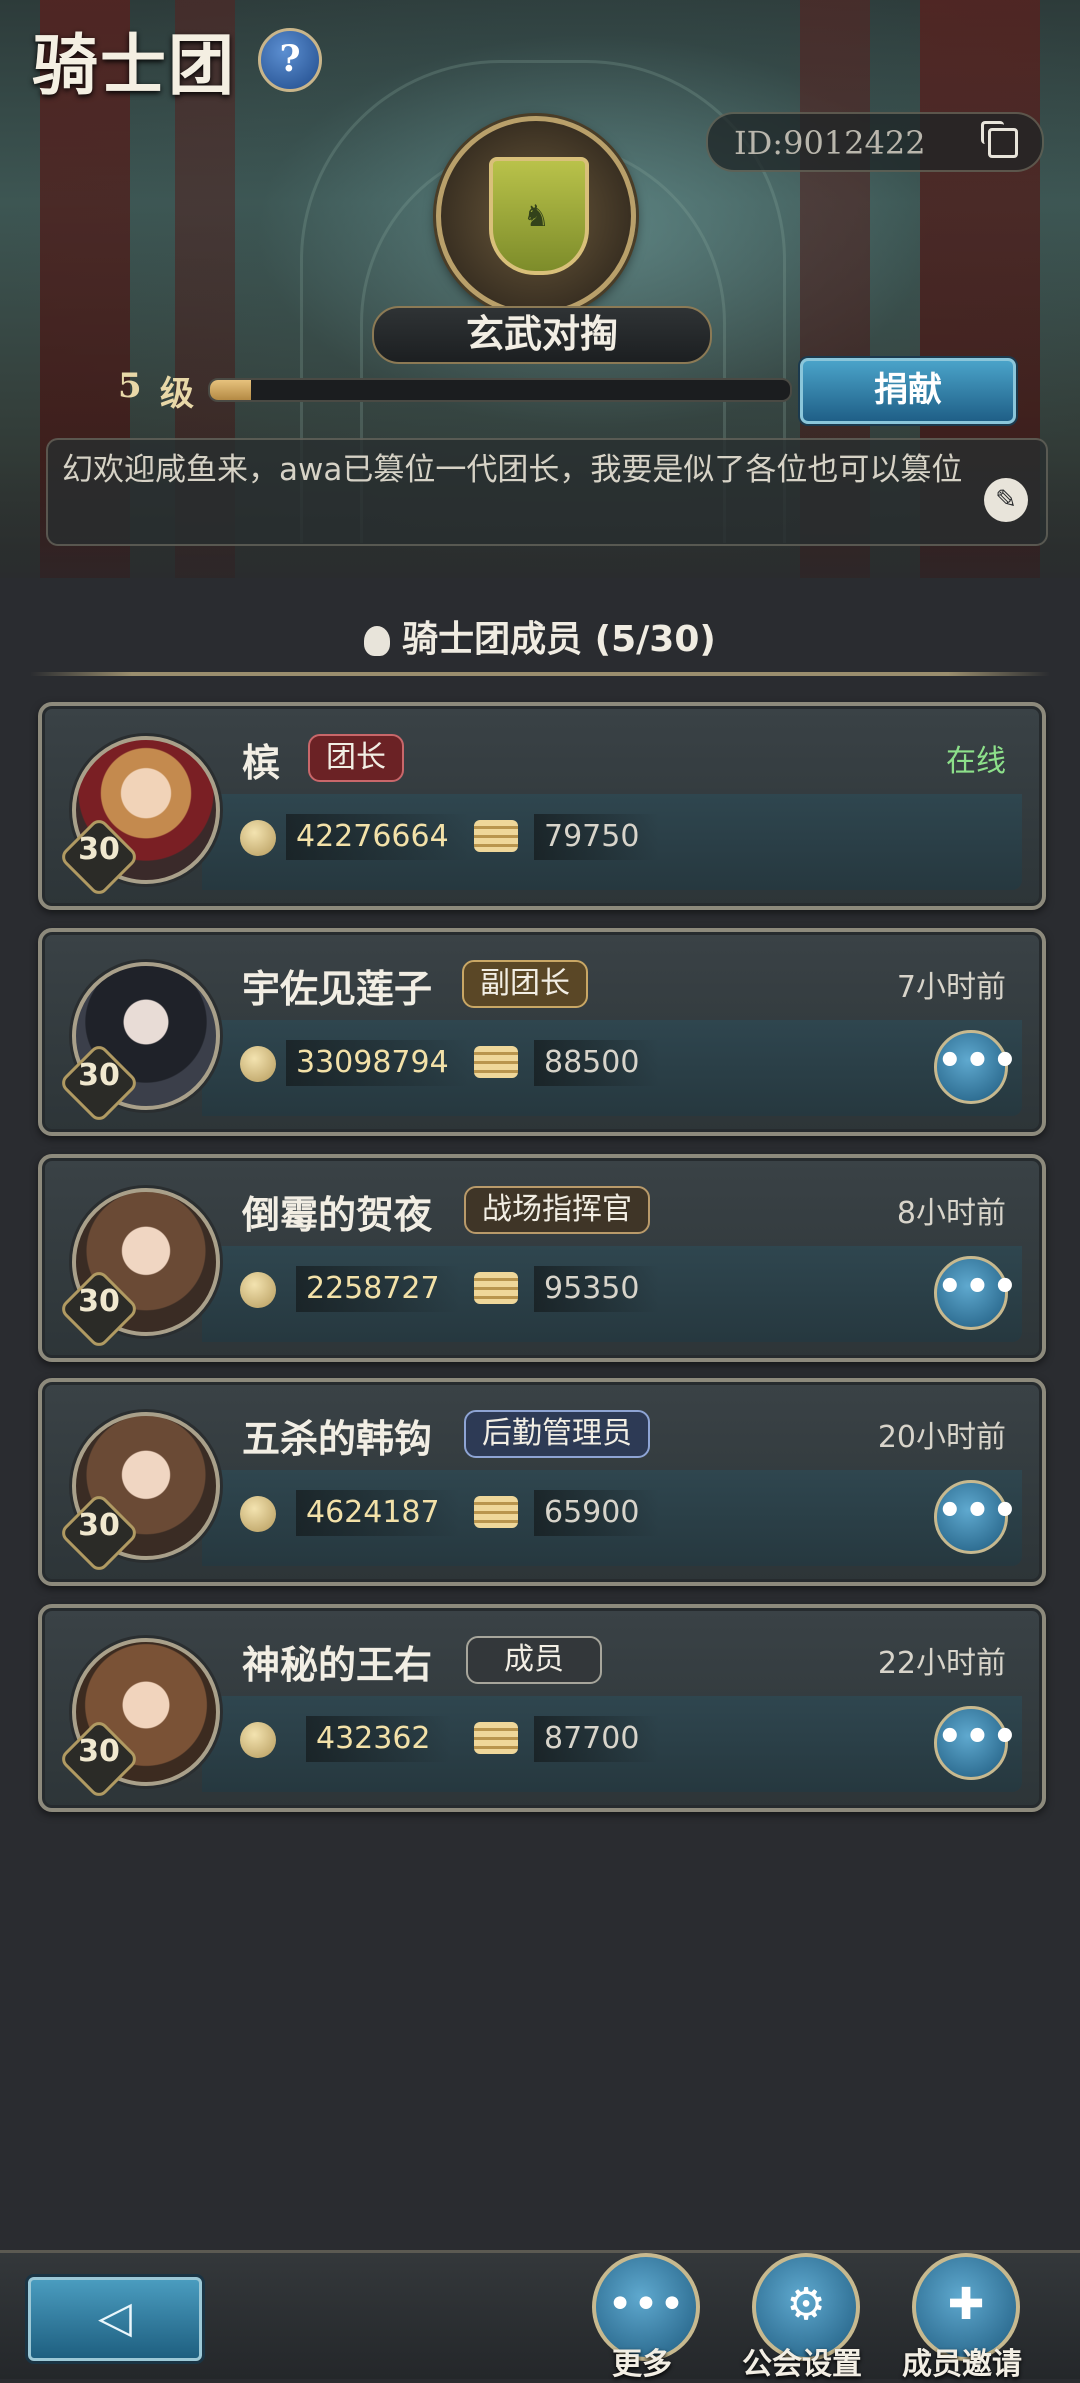 Image resolution: width=1080 pixels, height=2383 pixels. I want to click on invite-members-label: 成员邀请, so click(962, 2364).